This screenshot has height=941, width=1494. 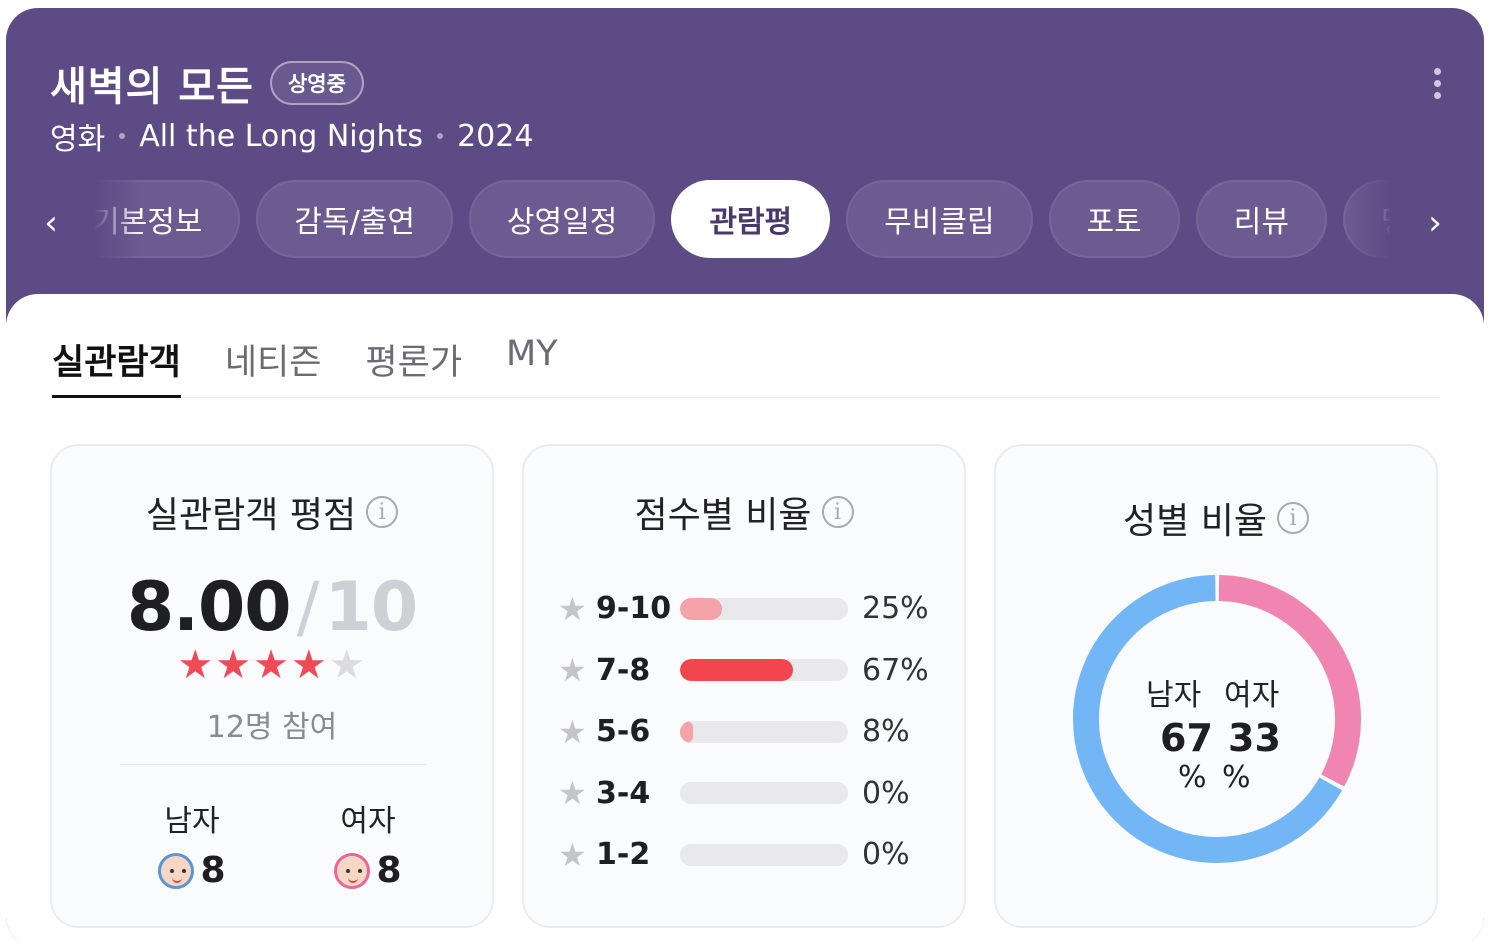 I want to click on movie-title: 새벽의 모든, so click(x=152, y=87).